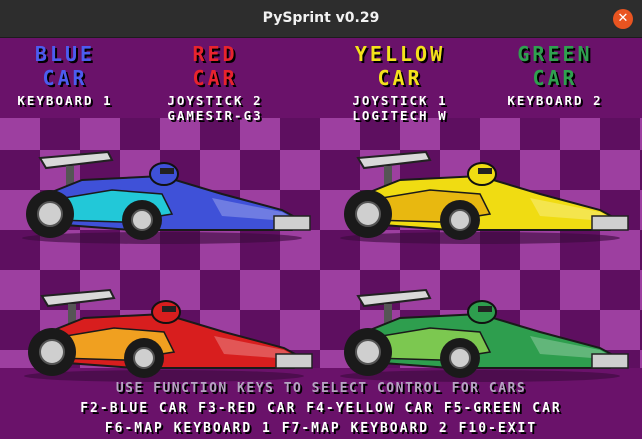  What do you see at coordinates (65, 100) in the screenshot?
I see `blue-car-control-line1: KEYBOARD 1` at bounding box center [65, 100].